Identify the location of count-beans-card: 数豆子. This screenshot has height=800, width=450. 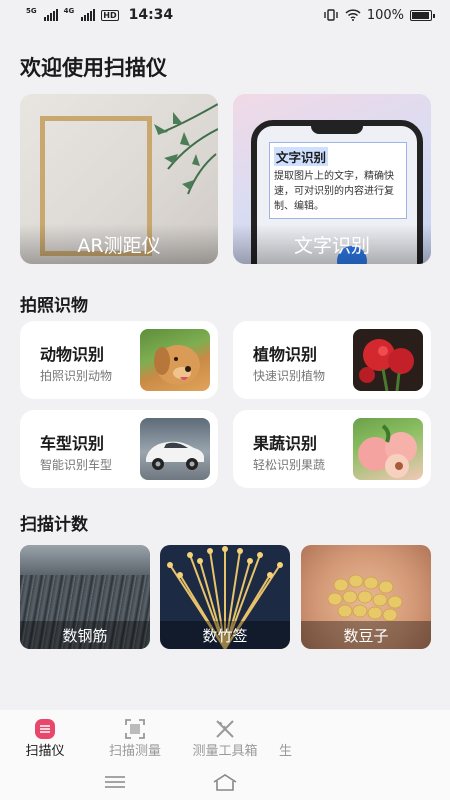
(366, 597).